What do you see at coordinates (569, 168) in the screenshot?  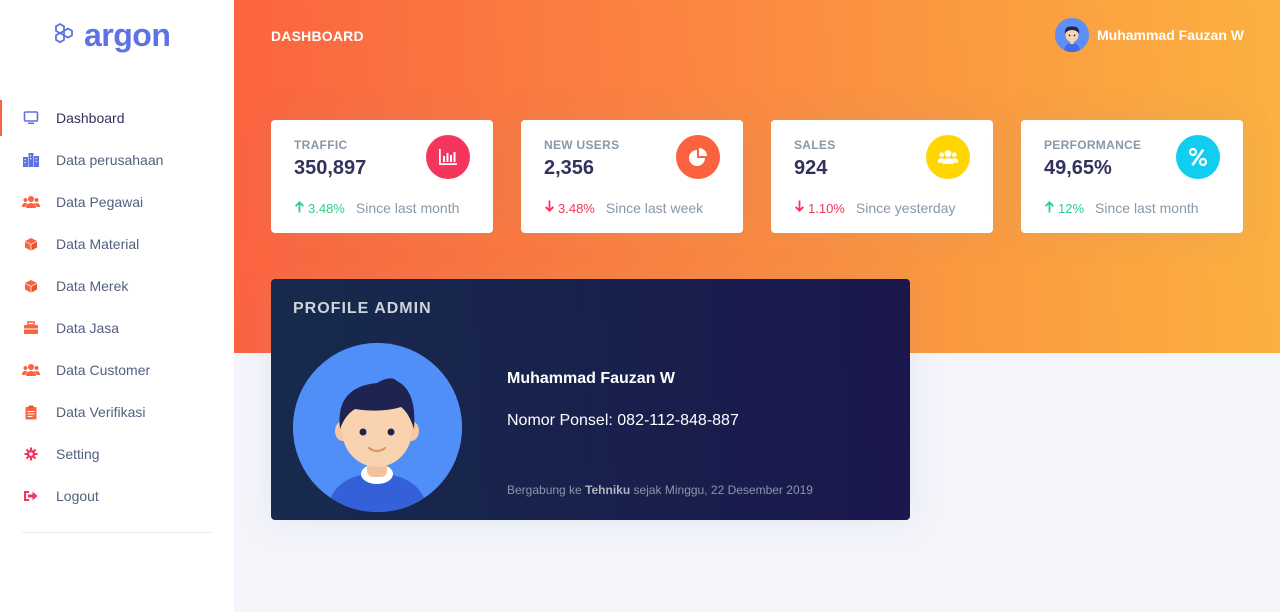 I see `stat-value: 2,356` at bounding box center [569, 168].